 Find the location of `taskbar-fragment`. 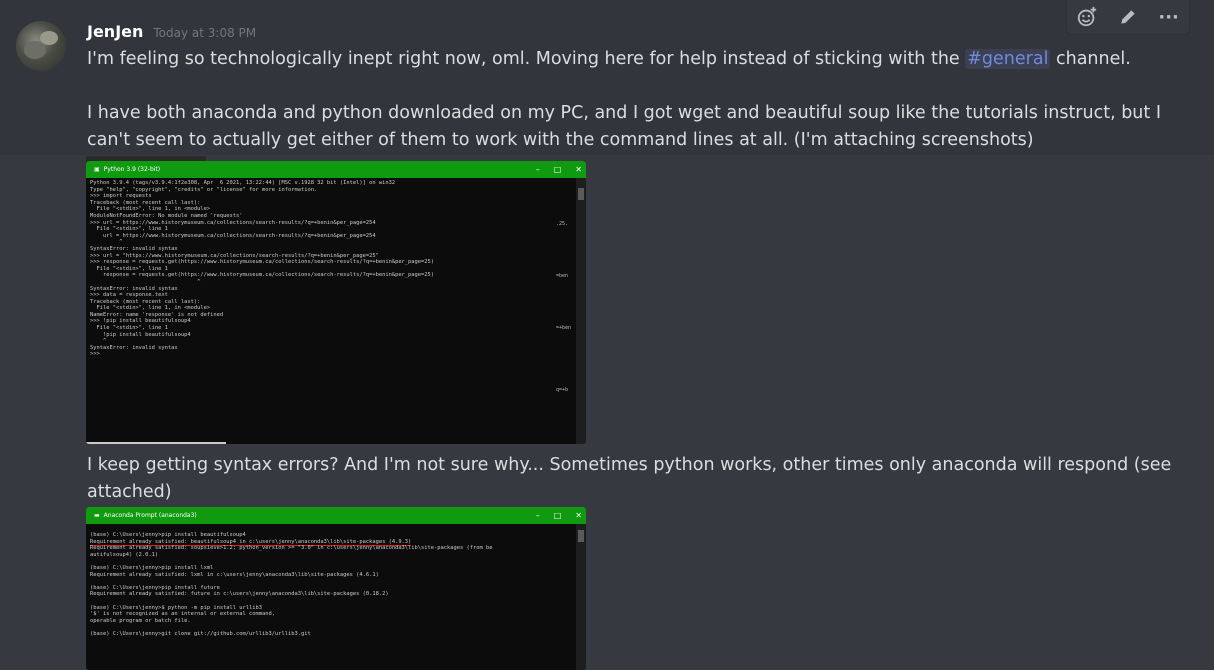

taskbar-fragment is located at coordinates (156, 443).